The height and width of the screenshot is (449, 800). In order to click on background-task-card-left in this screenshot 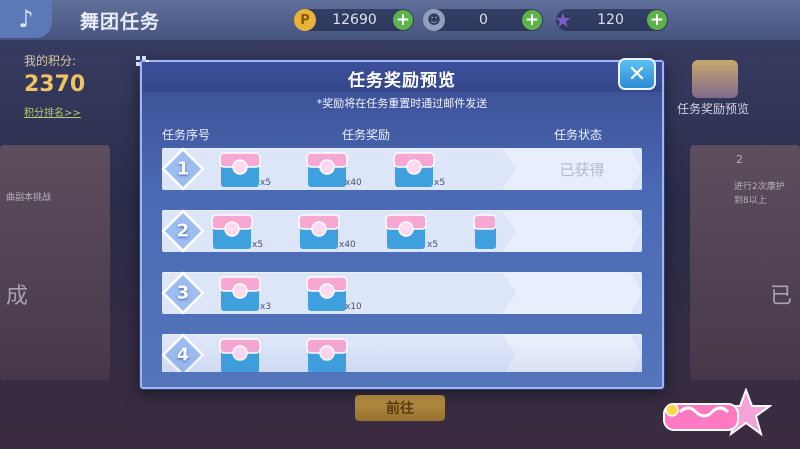, I will do `click(55, 262)`.